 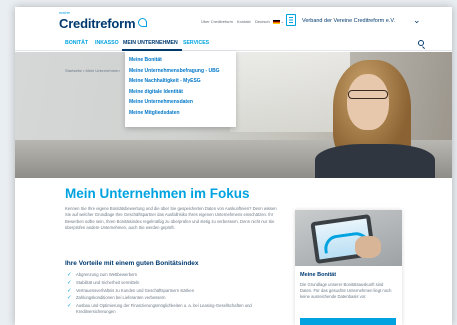 I want to click on nav-item-bonitaet: BONITÄT, so click(x=76, y=43).